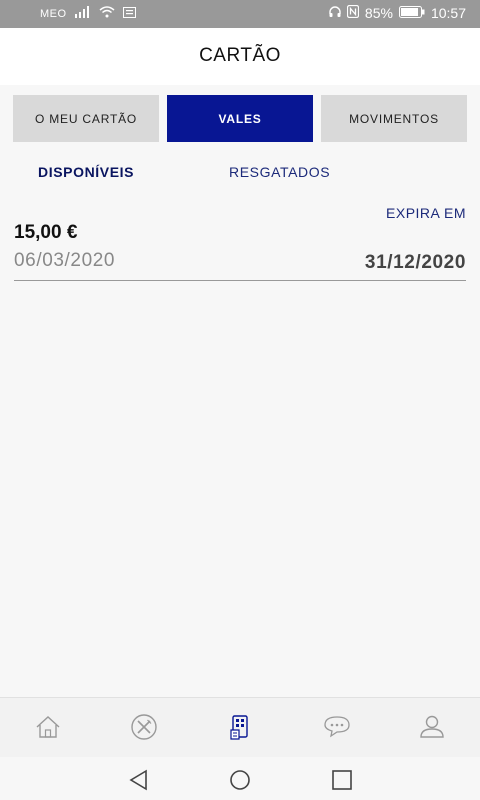 Image resolution: width=480 pixels, height=800 pixels. Describe the element at coordinates (432, 727) in the screenshot. I see `user-icon` at that location.